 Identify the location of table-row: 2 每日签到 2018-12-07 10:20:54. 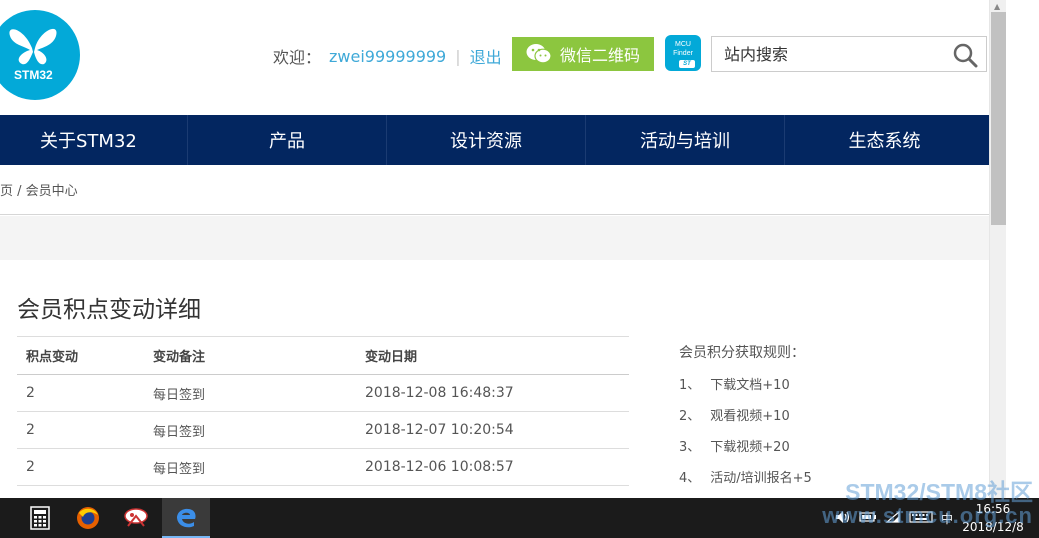
(323, 430).